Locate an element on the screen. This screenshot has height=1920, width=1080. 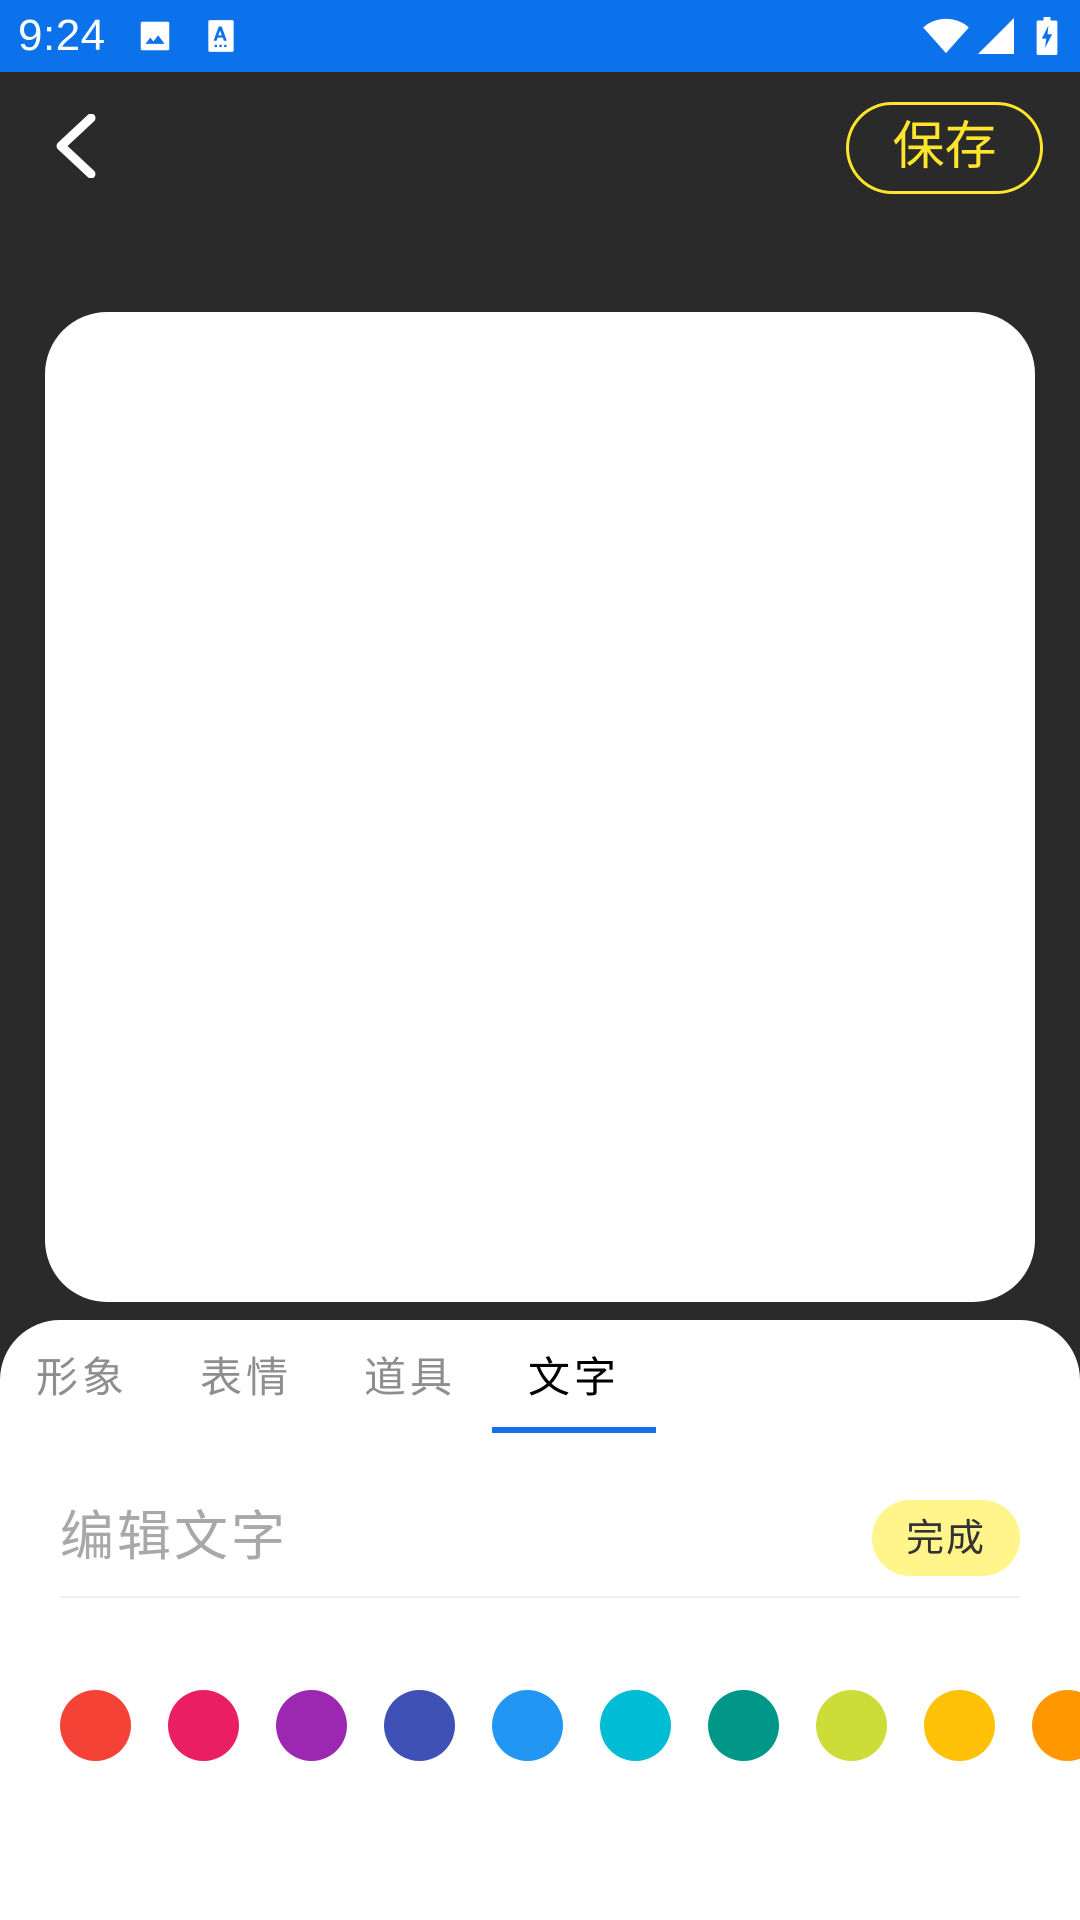
color-swatches is located at coordinates (540, 1726).